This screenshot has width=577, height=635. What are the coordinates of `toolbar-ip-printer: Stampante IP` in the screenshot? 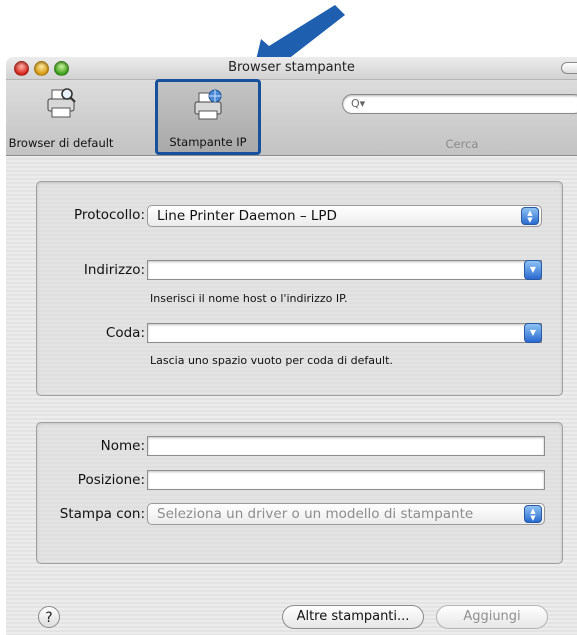 It's located at (208, 117).